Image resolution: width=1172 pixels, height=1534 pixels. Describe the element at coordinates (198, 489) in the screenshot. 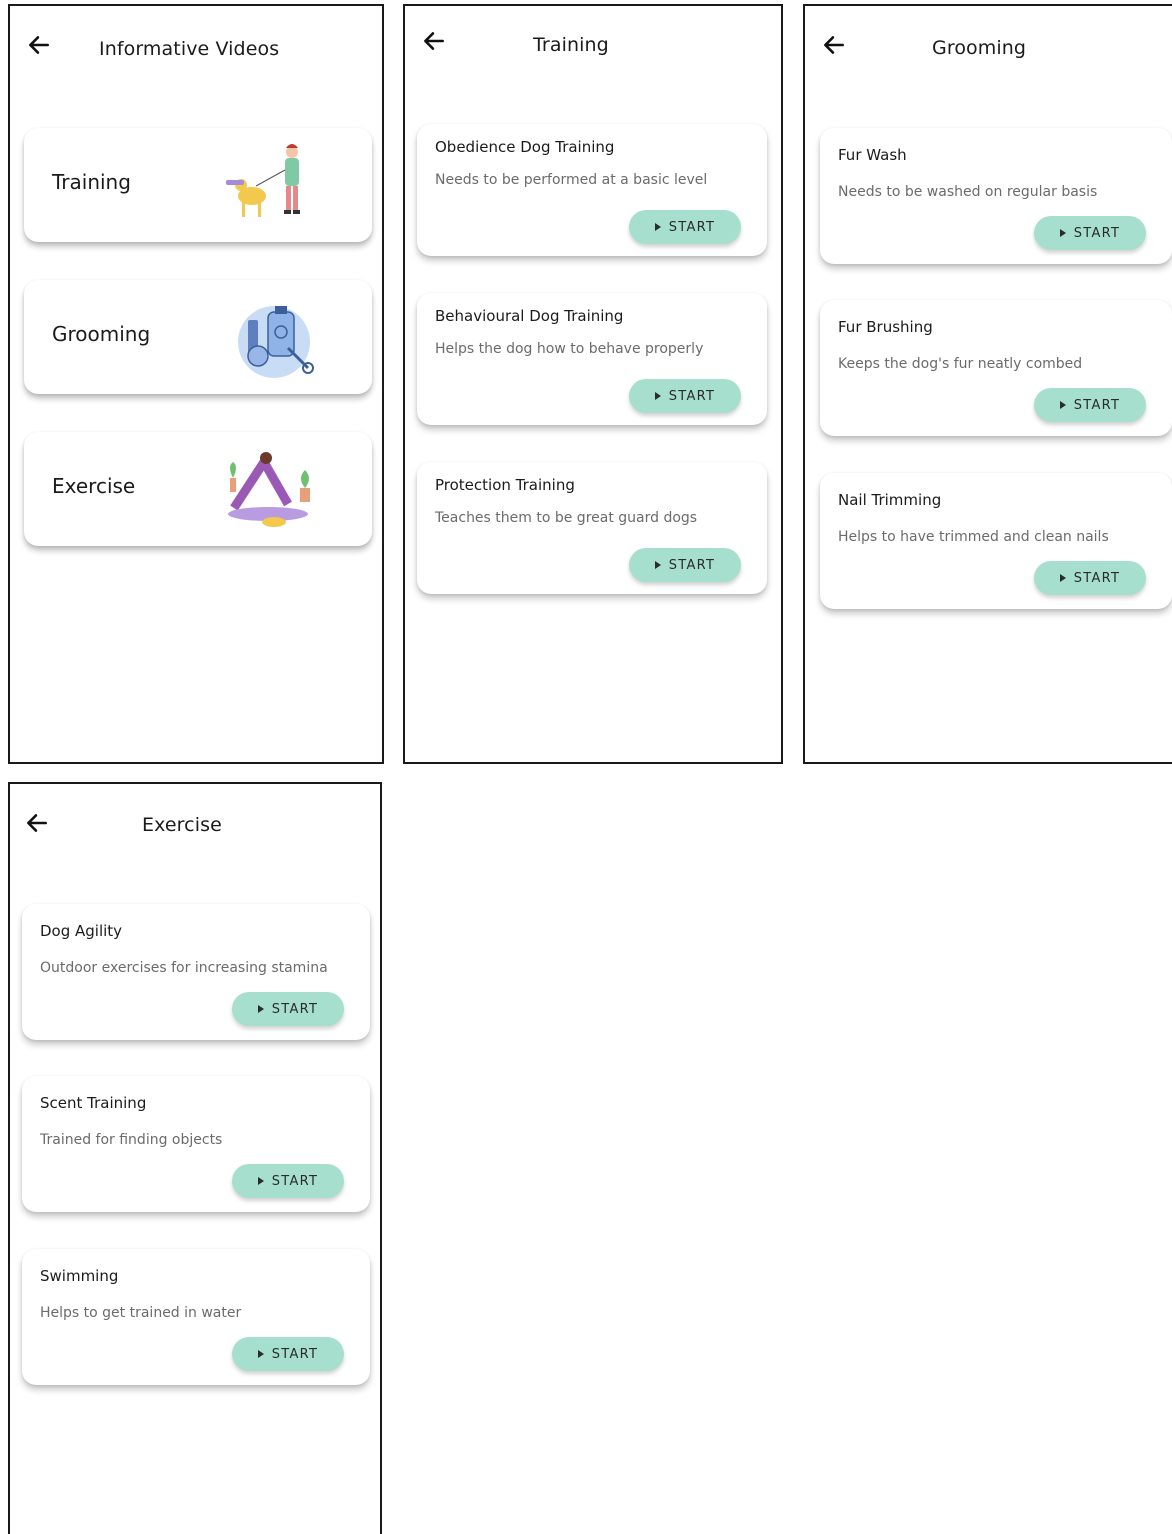

I see `menu-card-exercise: Exercise` at that location.